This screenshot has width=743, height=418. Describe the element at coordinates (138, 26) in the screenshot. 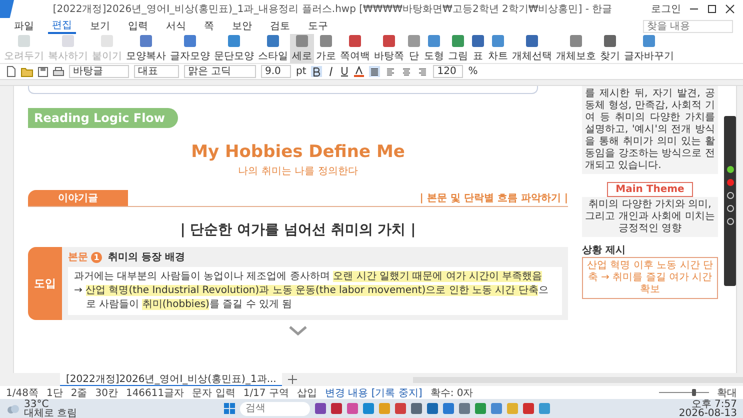

I see `menu-item: 입력` at that location.